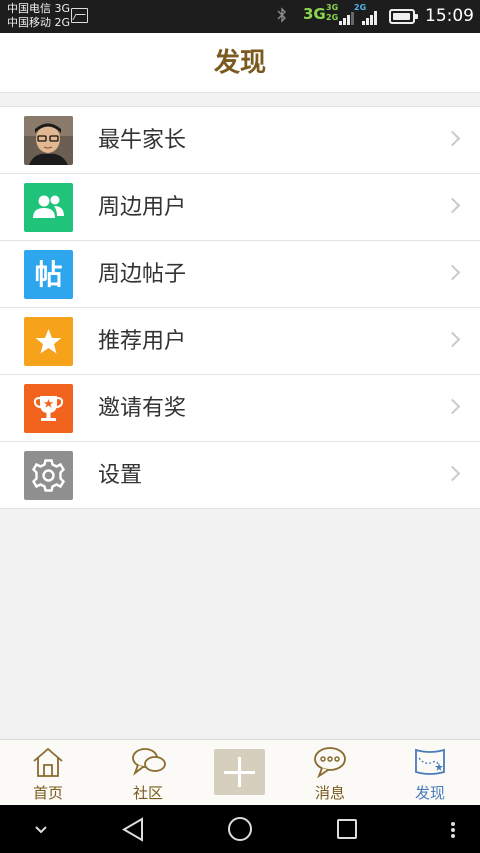 The width and height of the screenshot is (480, 853). Describe the element at coordinates (240, 140) in the screenshot. I see `menu-item-top-parents: 最牛家长` at that location.